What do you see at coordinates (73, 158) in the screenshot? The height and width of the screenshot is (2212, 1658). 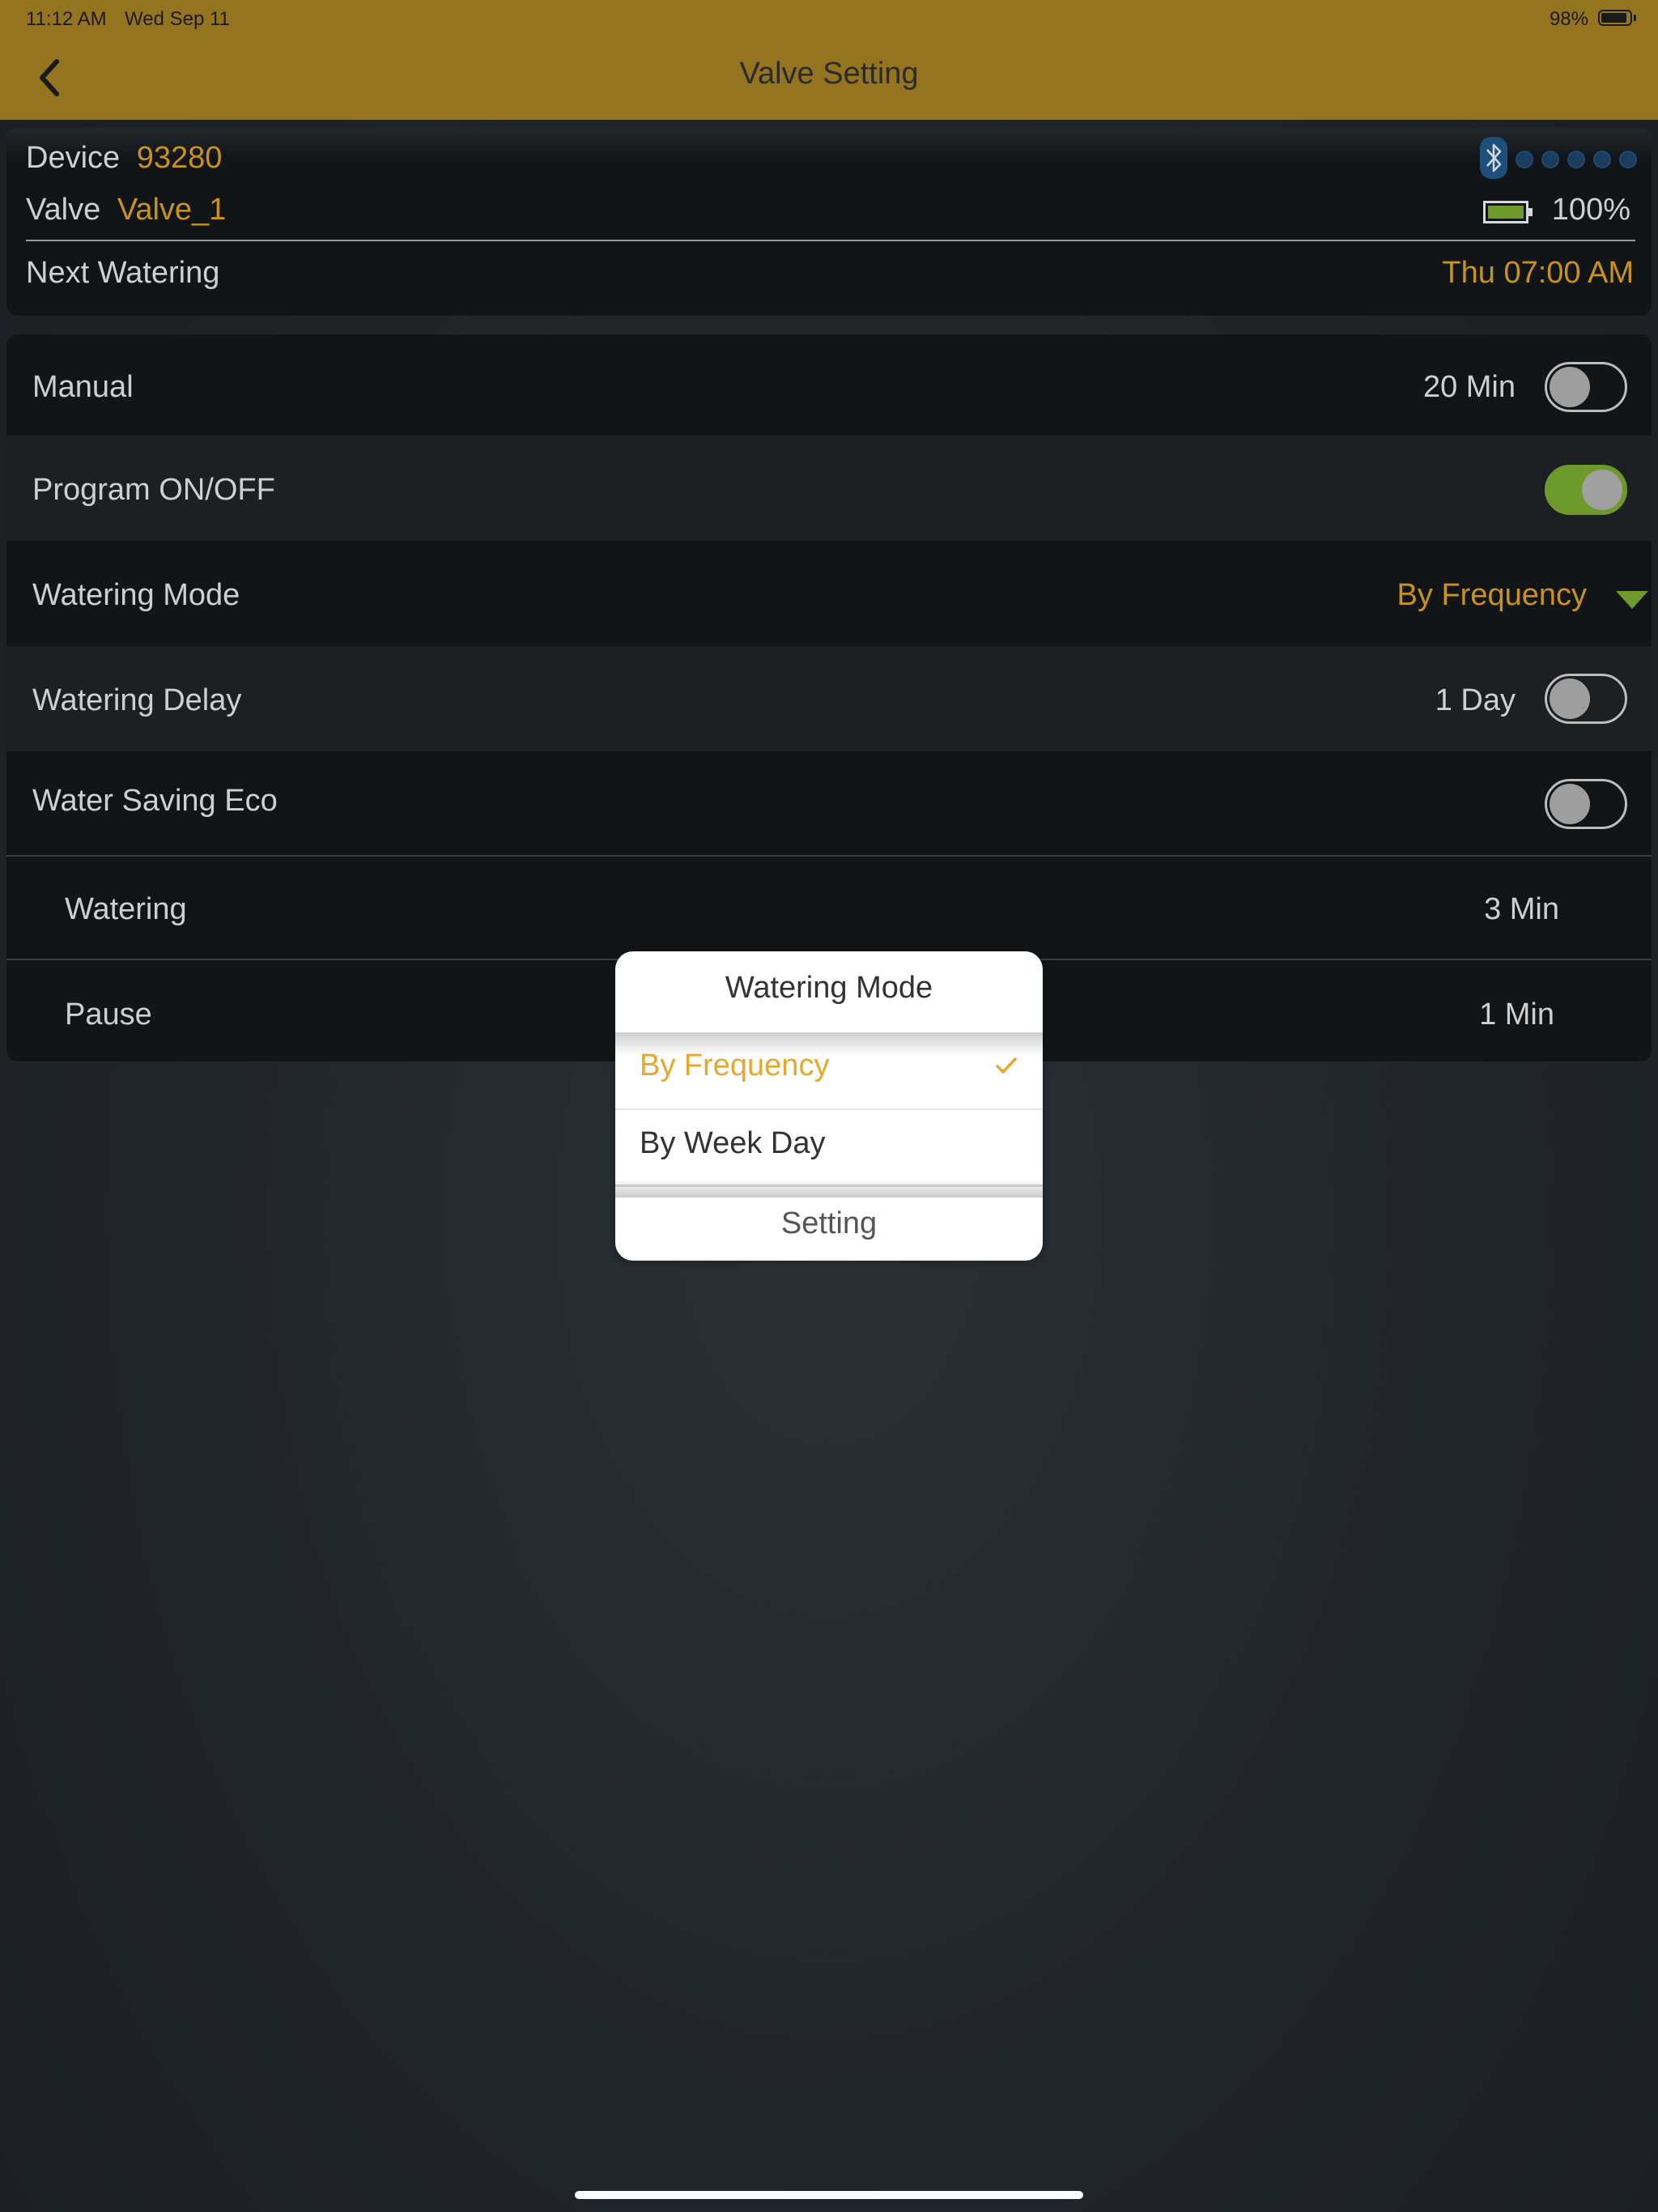 I see `device-label: Device` at bounding box center [73, 158].